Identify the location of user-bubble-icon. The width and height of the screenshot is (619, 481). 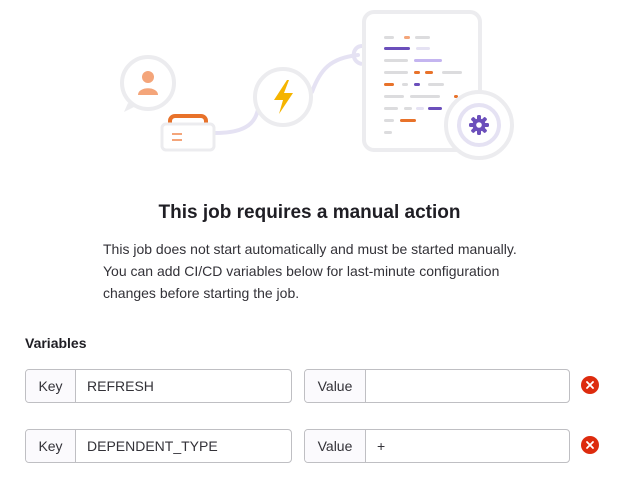
(148, 83).